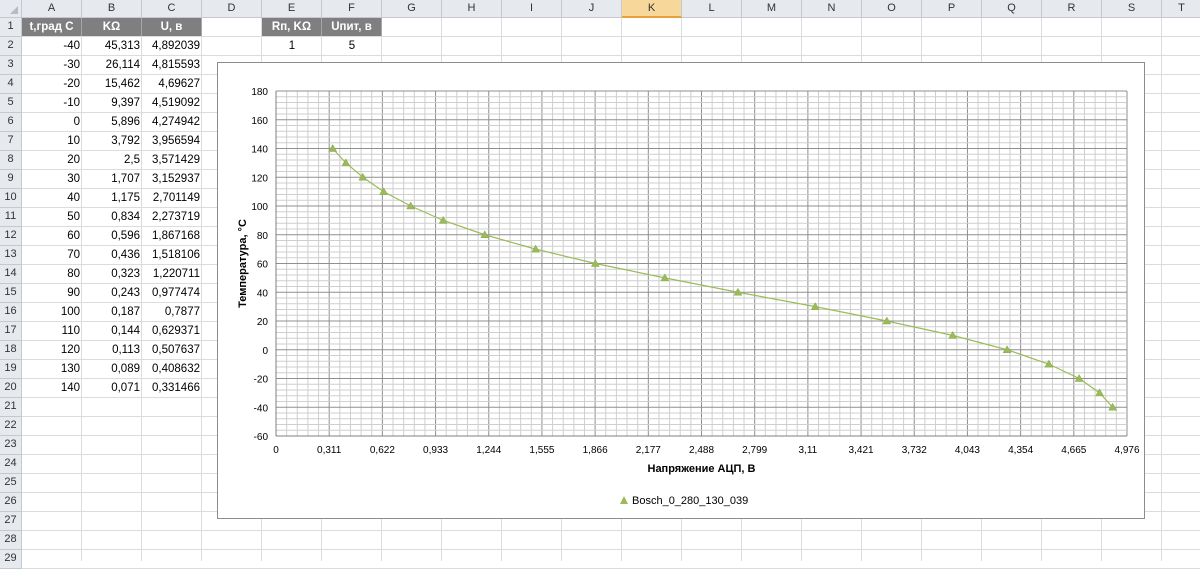 This screenshot has height=569, width=1200. I want to click on row-header-11: 11, so click(11, 217).